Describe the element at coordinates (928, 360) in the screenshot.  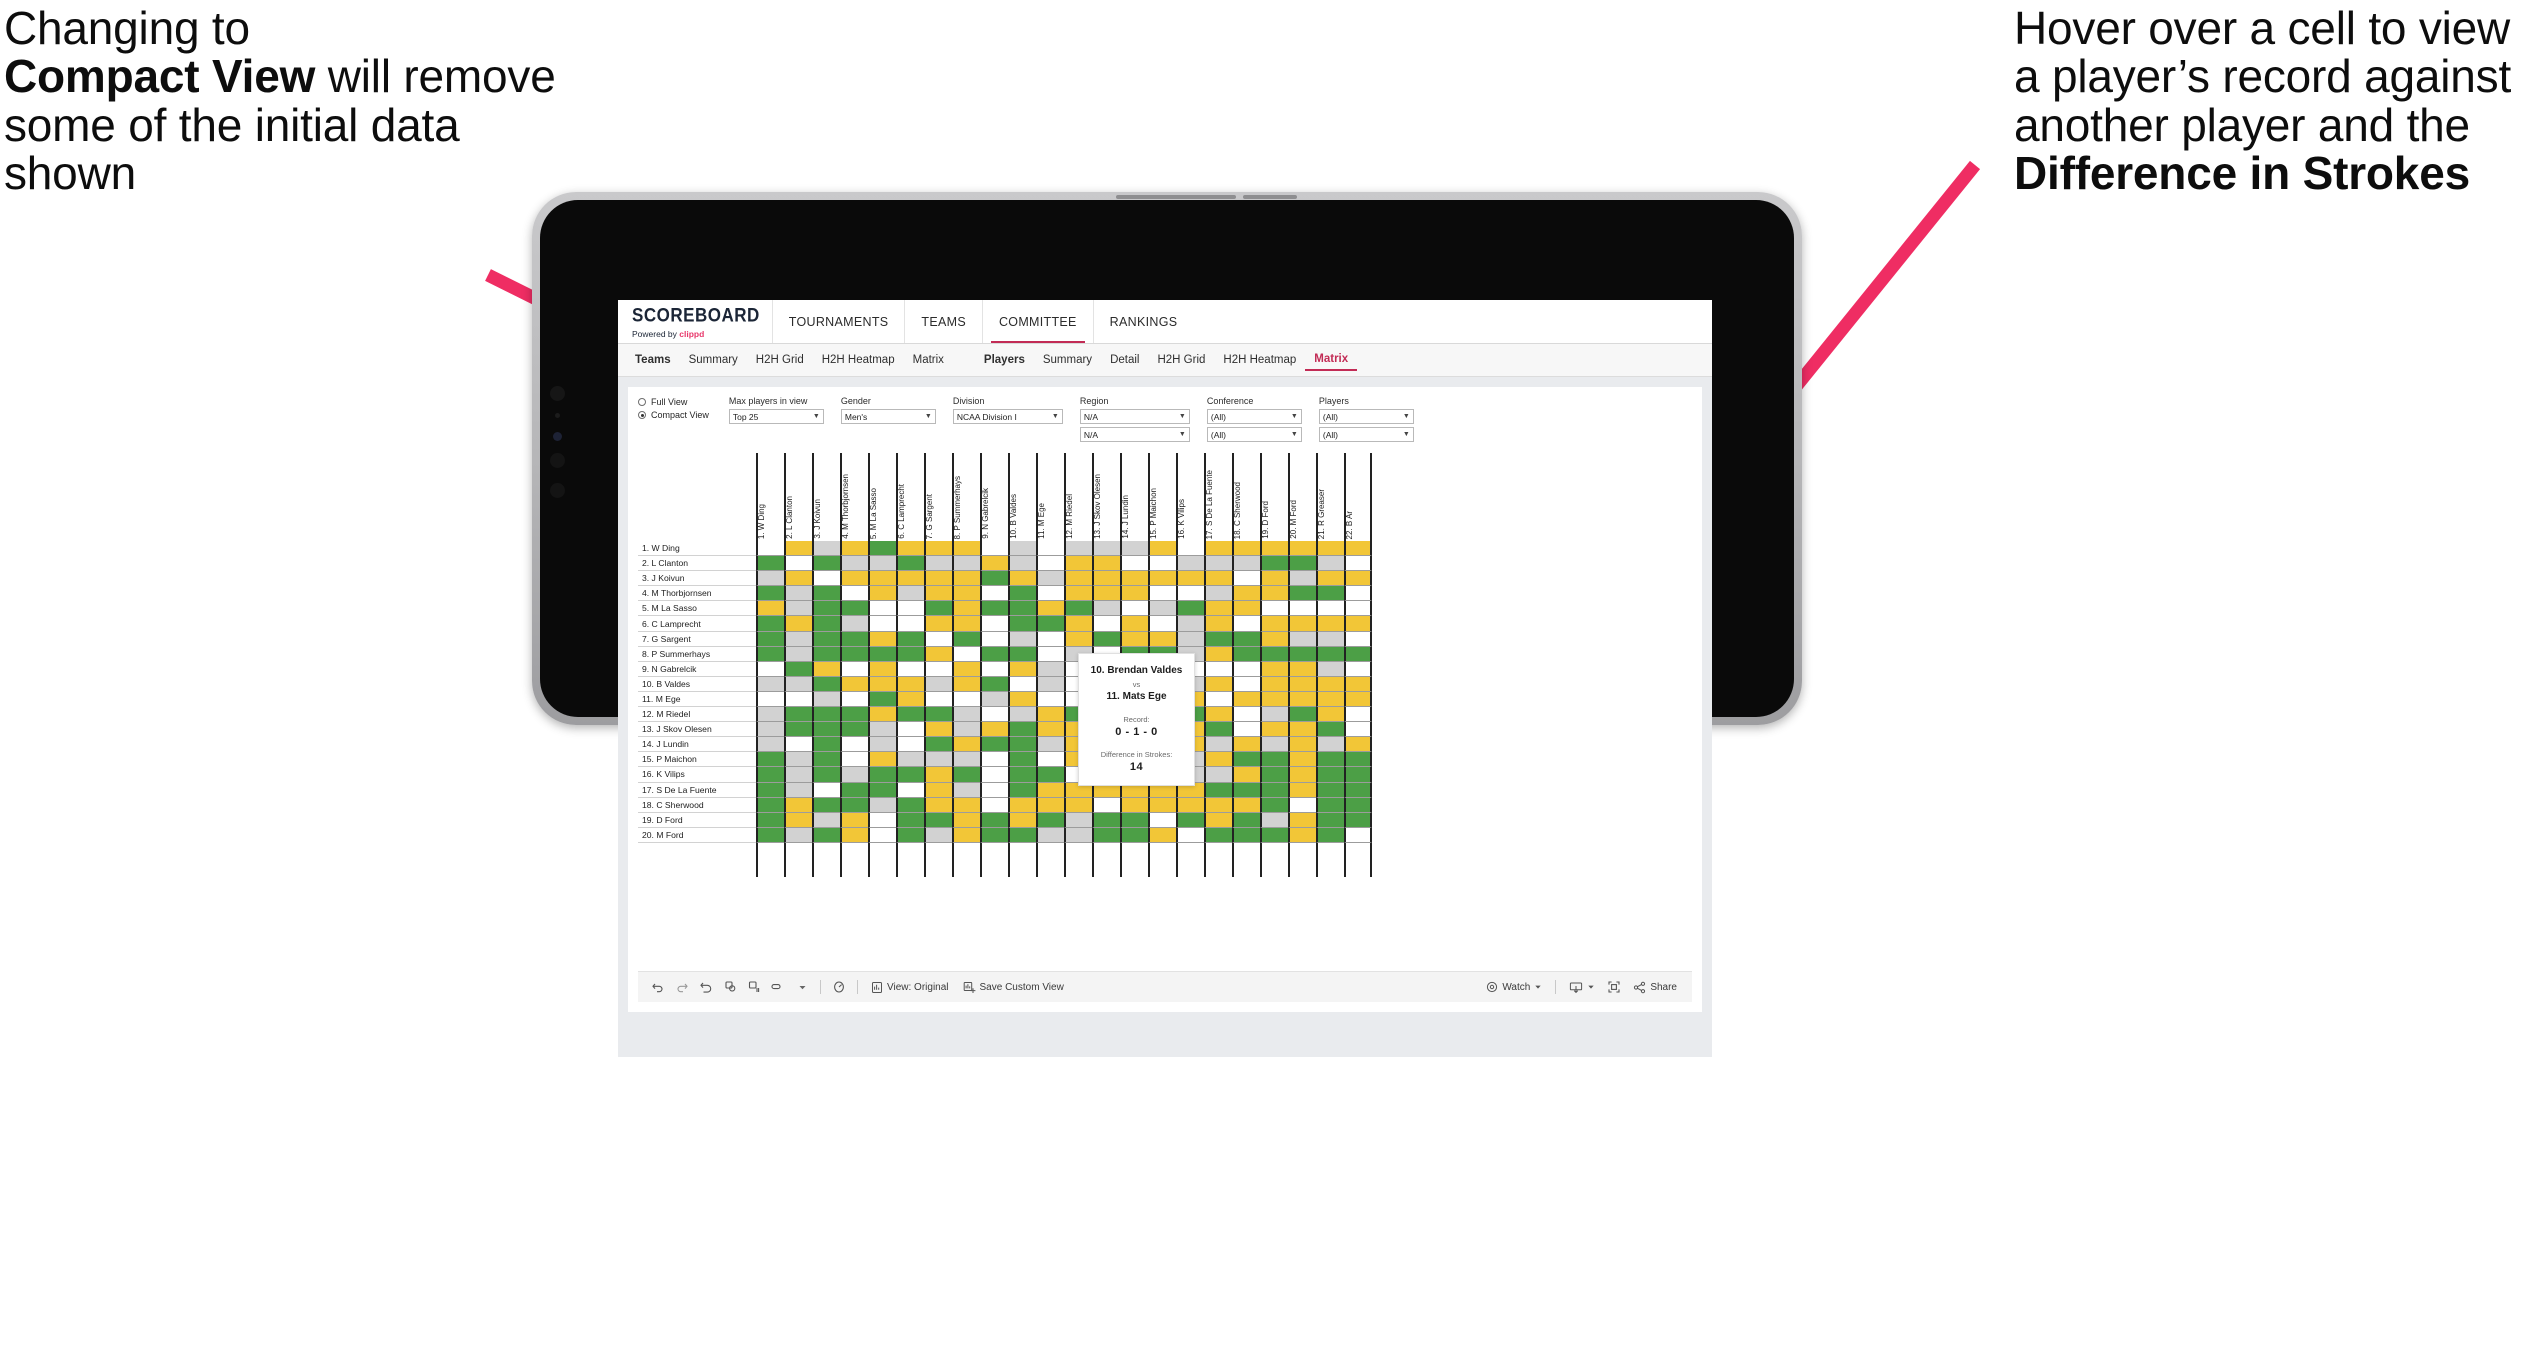
I see `subtab-teams-matrix: Matrix` at that location.